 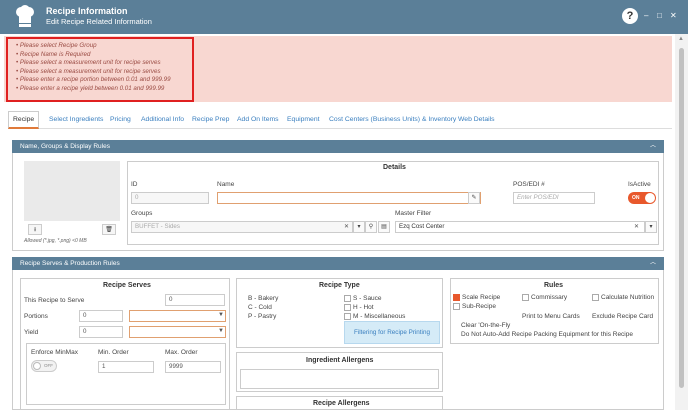 I want to click on tab-recipe: Recipe, so click(x=24, y=120).